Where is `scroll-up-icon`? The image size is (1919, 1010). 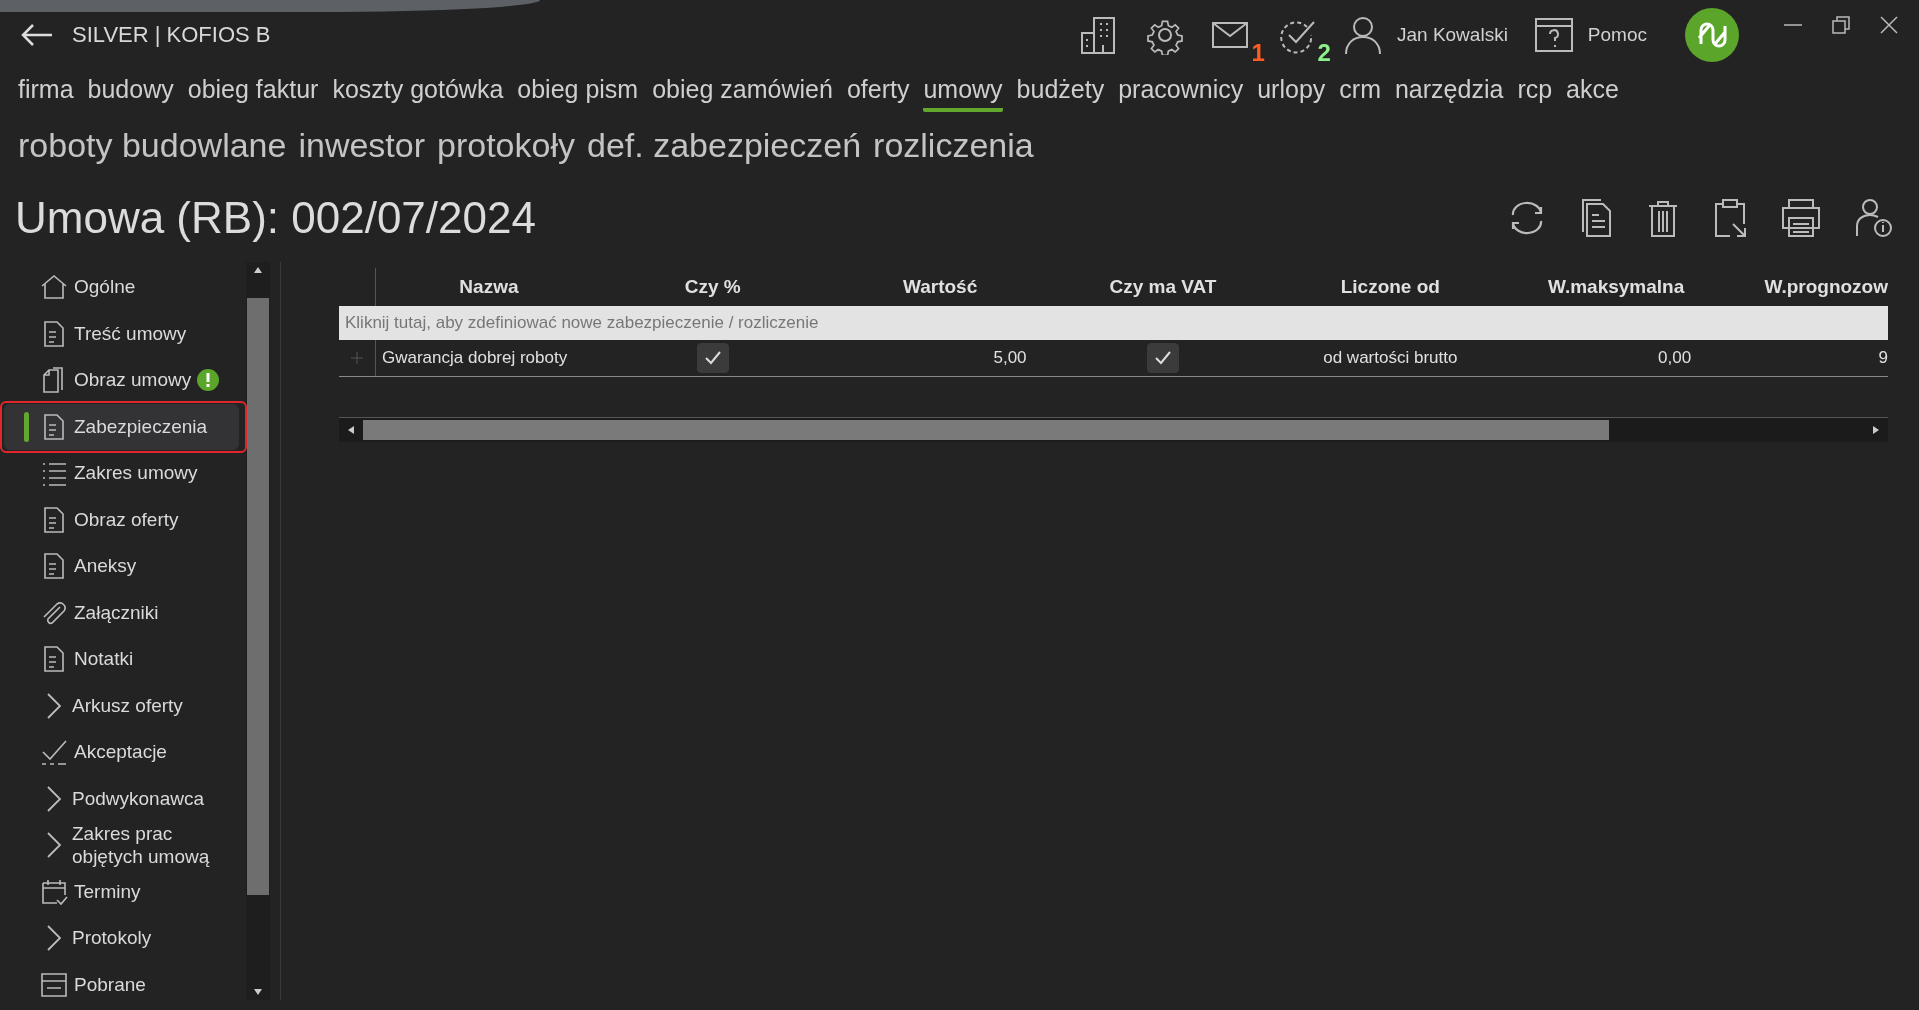
scroll-up-icon is located at coordinates (258, 270).